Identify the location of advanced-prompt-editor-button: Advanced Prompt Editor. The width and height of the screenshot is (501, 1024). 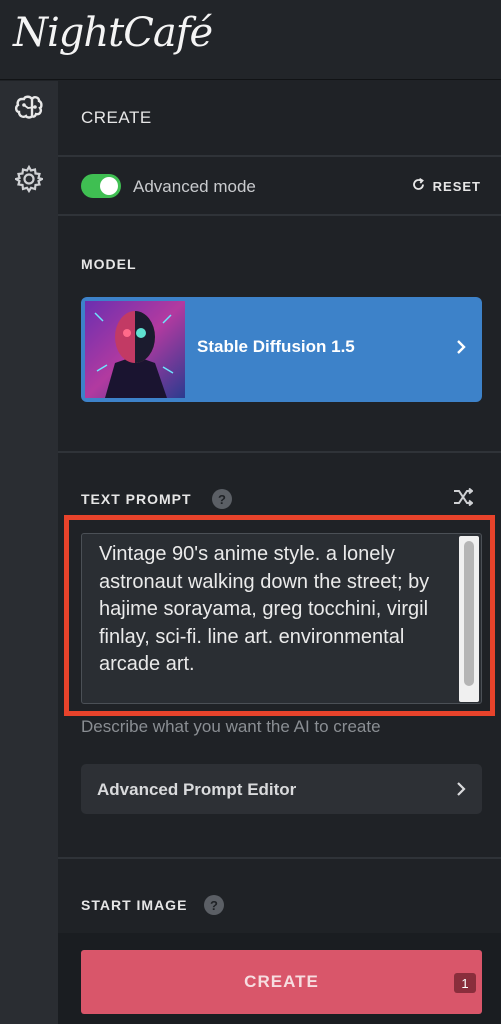
(281, 789).